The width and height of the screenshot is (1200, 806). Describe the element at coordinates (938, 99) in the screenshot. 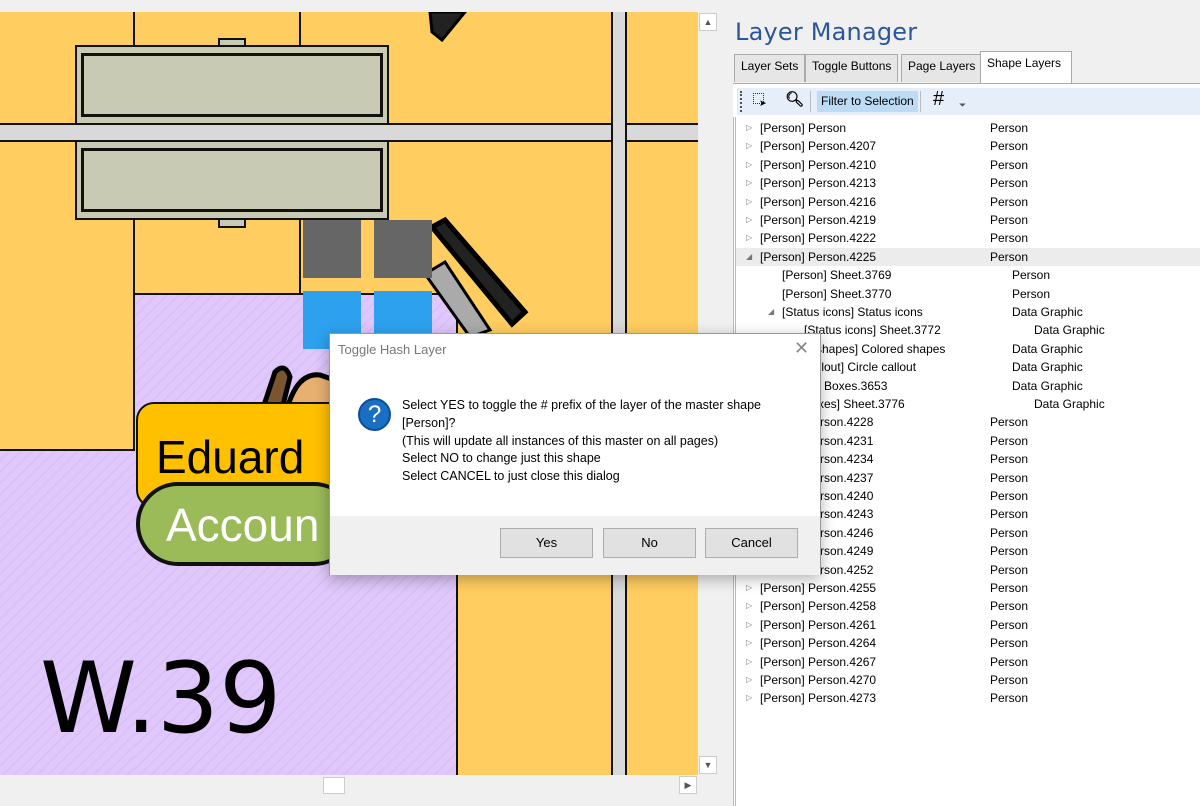

I see `hash-toggle-button: #` at that location.